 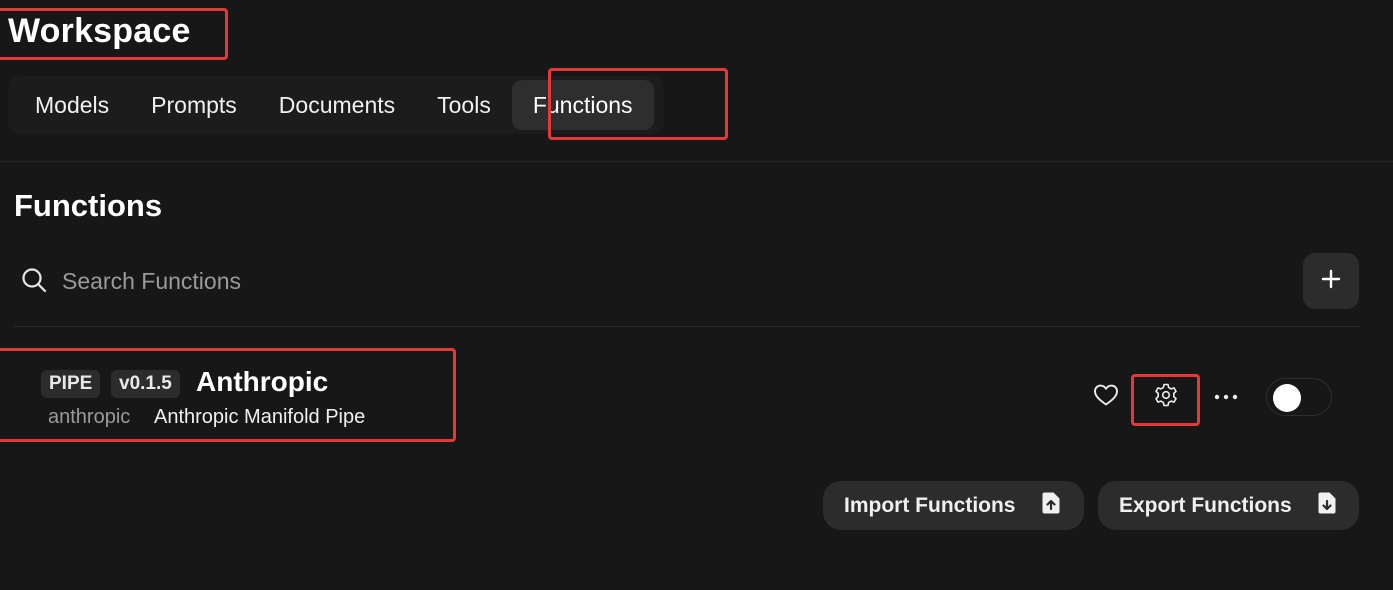 What do you see at coordinates (71, 384) in the screenshot?
I see `function-type-badge: PIPE` at bounding box center [71, 384].